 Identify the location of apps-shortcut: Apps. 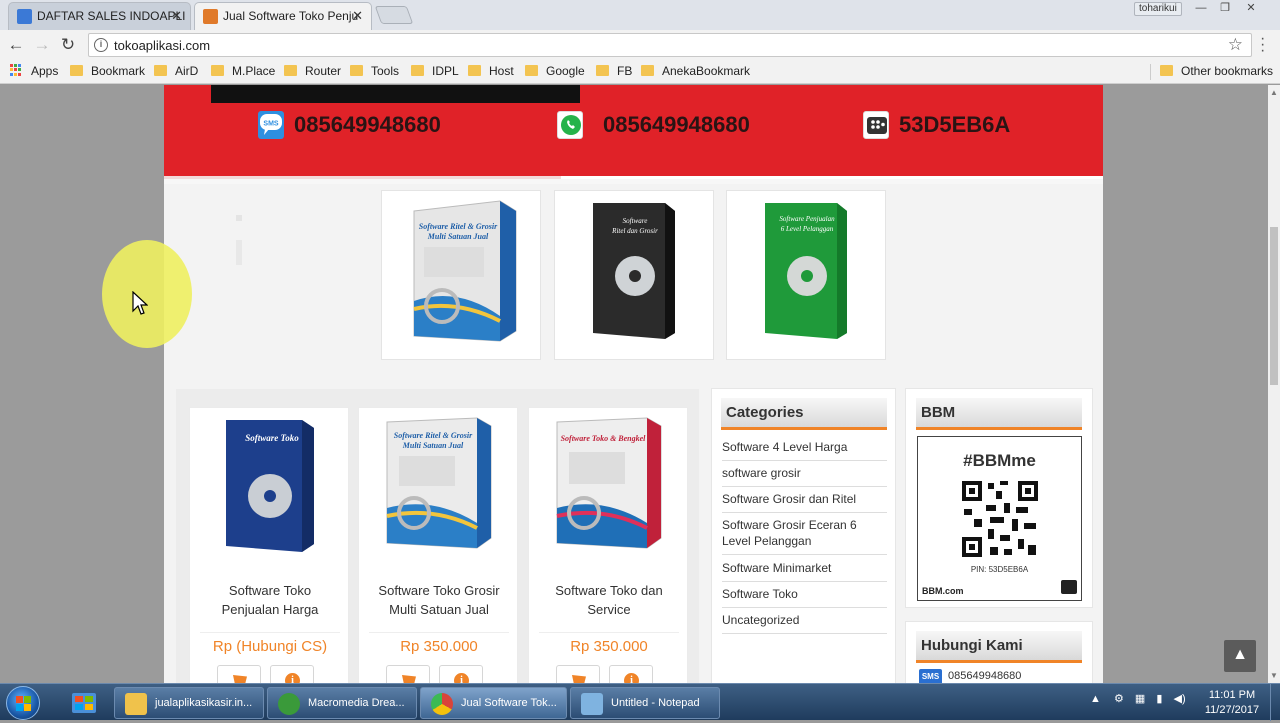
(34, 71).